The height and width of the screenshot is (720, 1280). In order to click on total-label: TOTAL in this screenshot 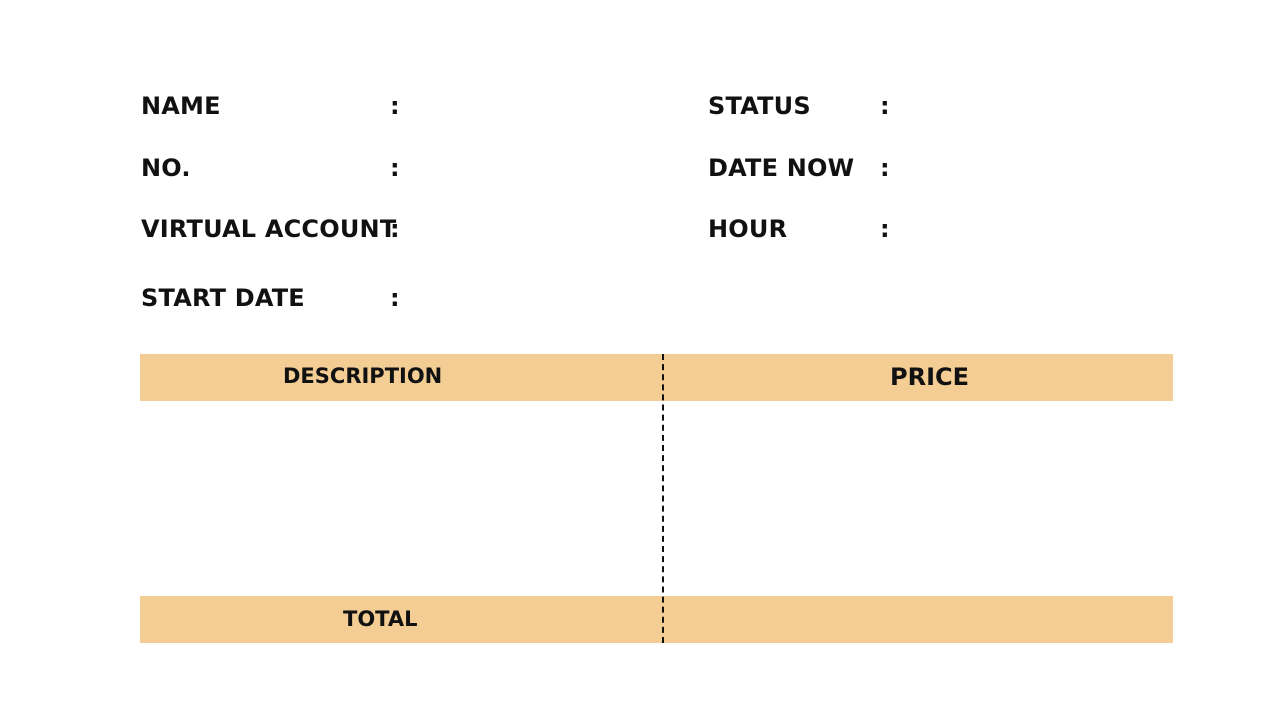, I will do `click(380, 619)`.